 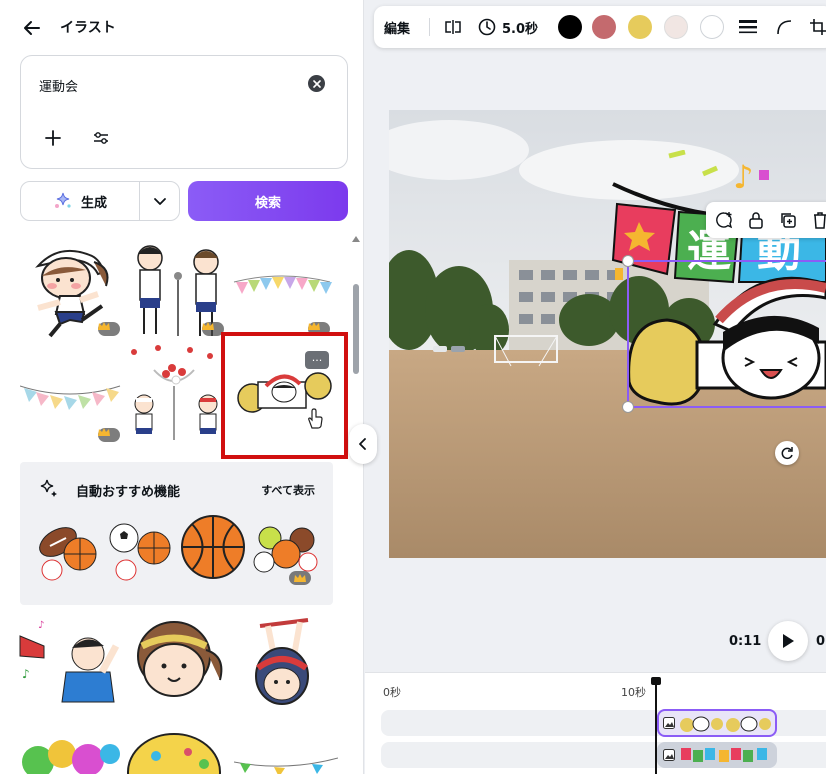 I want to click on sparkle-icon, so click(x=48, y=488).